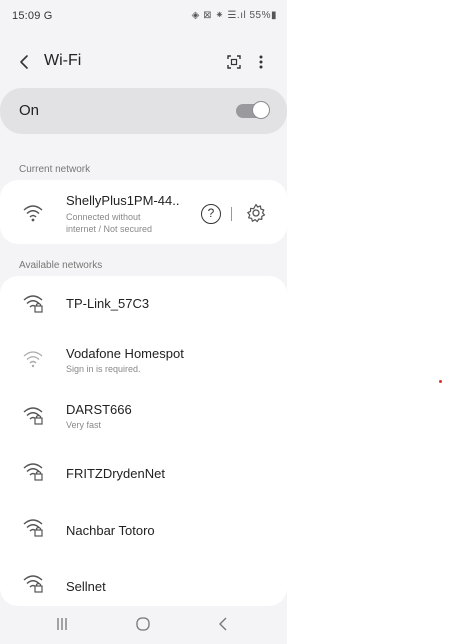 The height and width of the screenshot is (644, 469). Describe the element at coordinates (86, 586) in the screenshot. I see `network-name: Sellnet` at that location.